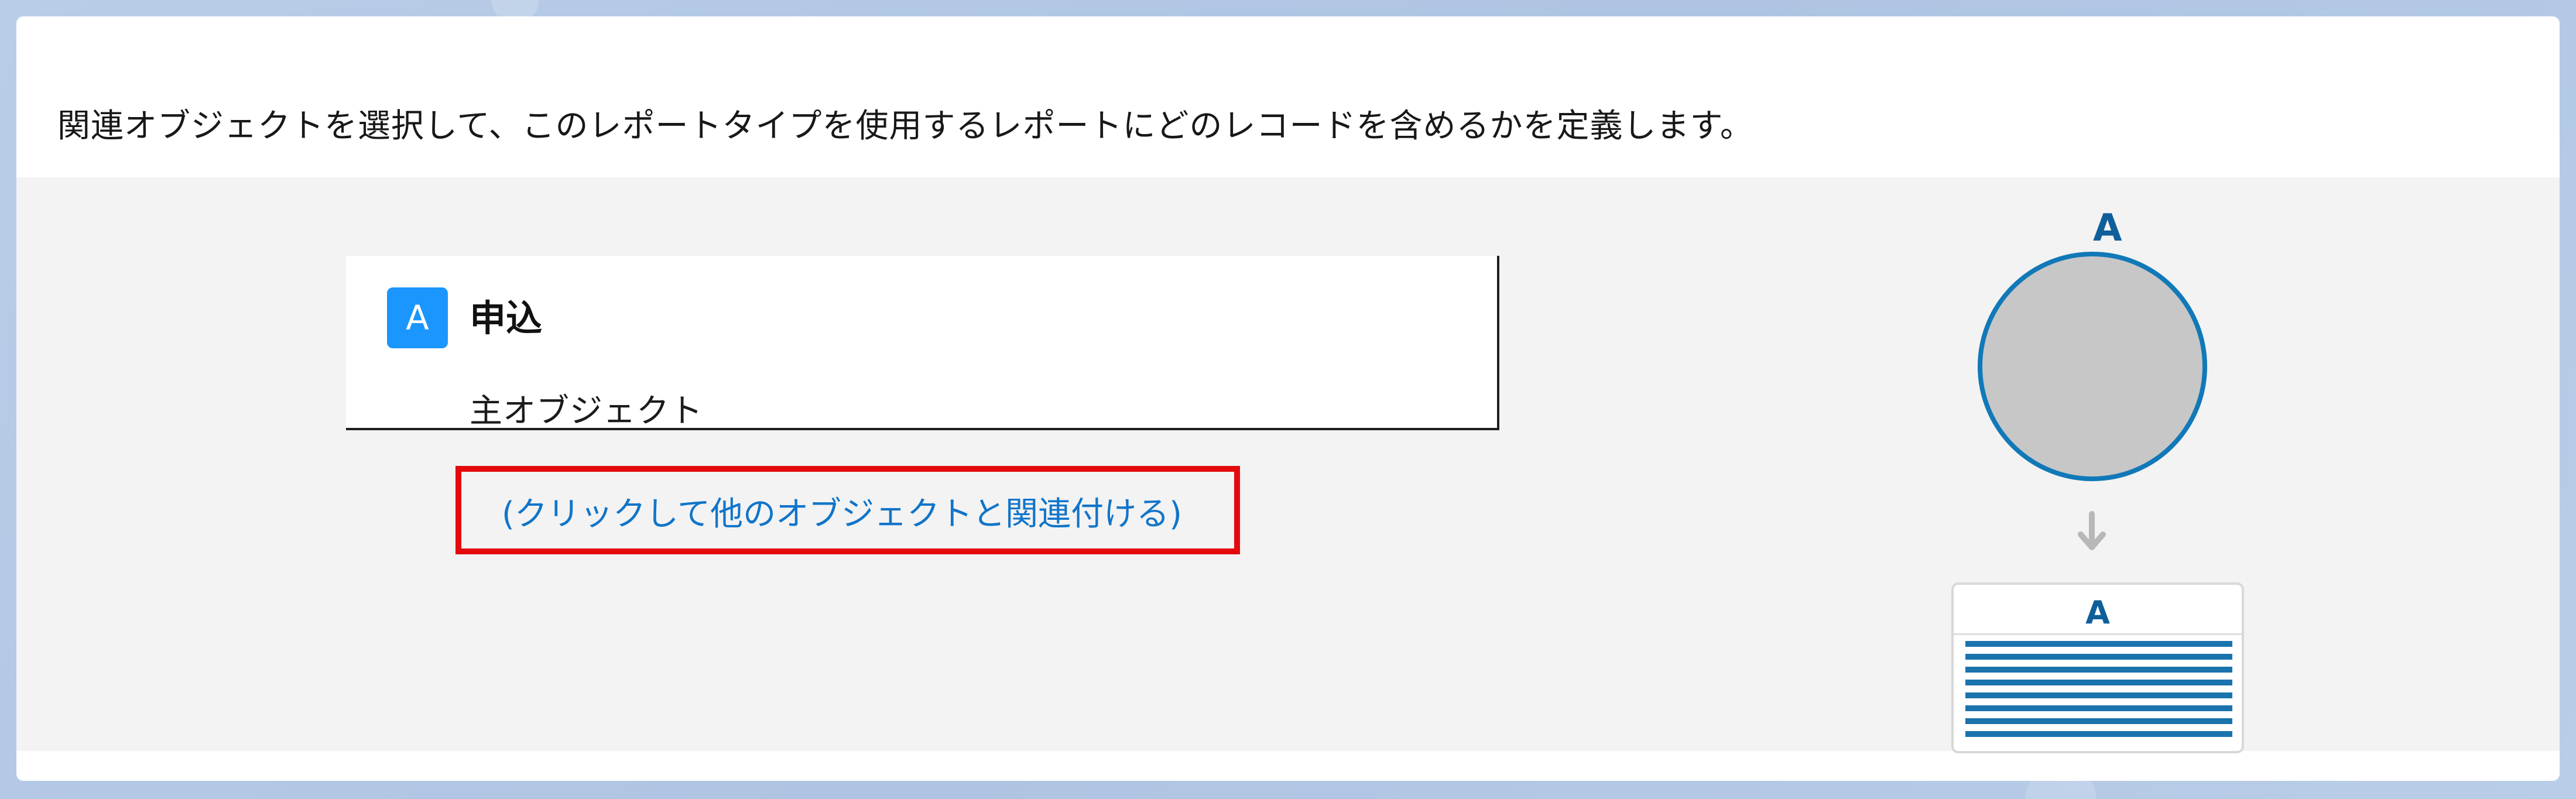 The width and height of the screenshot is (2576, 799). I want to click on arrow-down-icon, so click(2092, 530).